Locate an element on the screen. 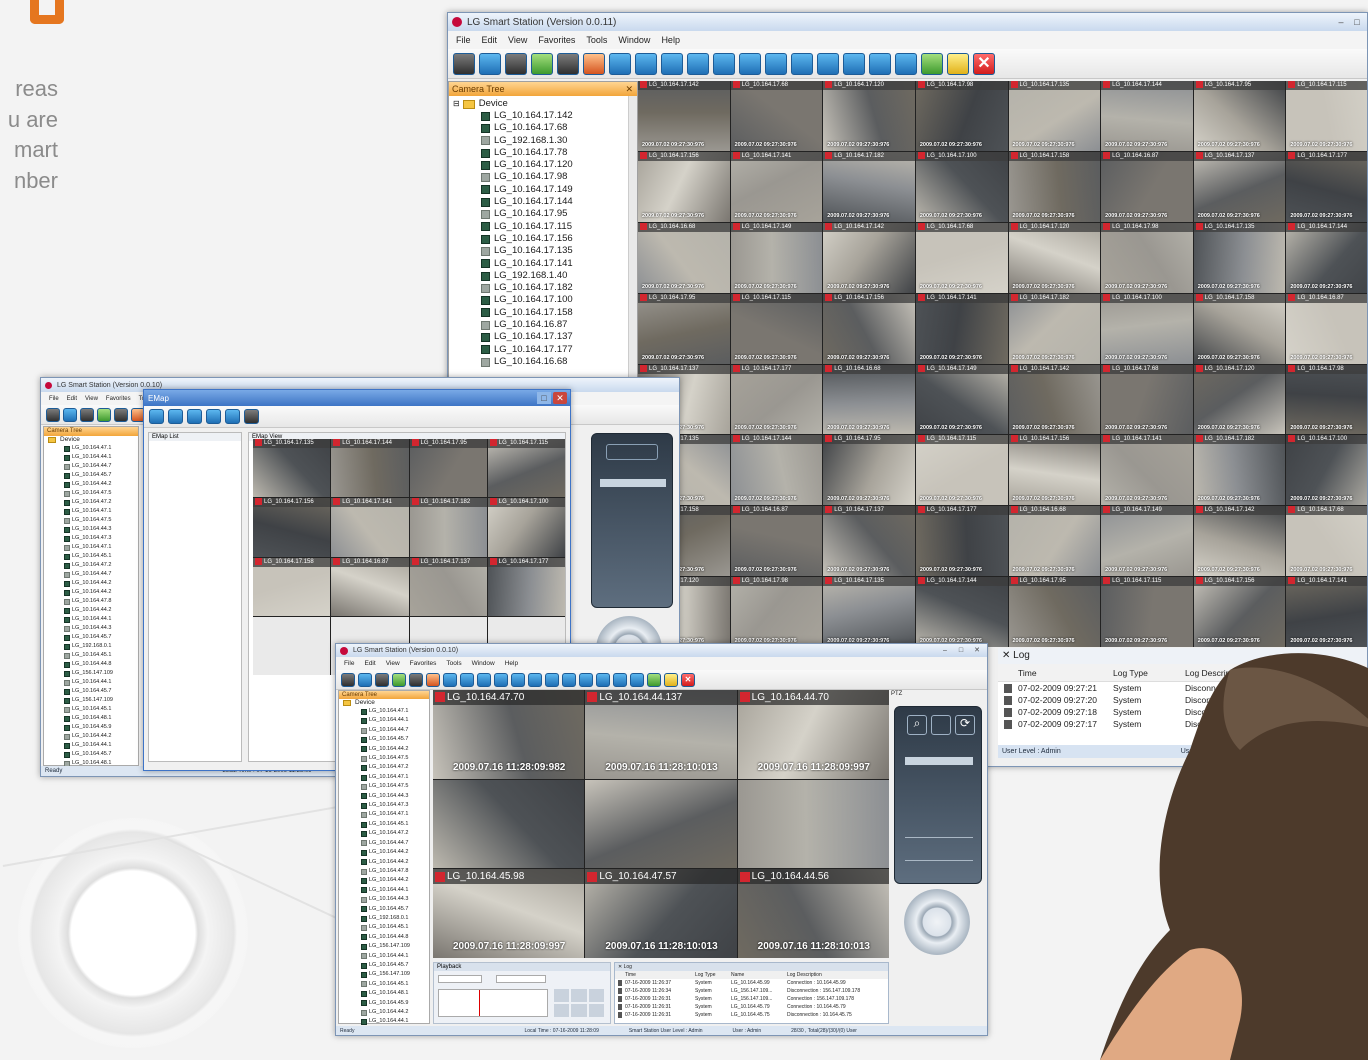 The image size is (1368, 1060). layout-icon is located at coordinates (53, 414).